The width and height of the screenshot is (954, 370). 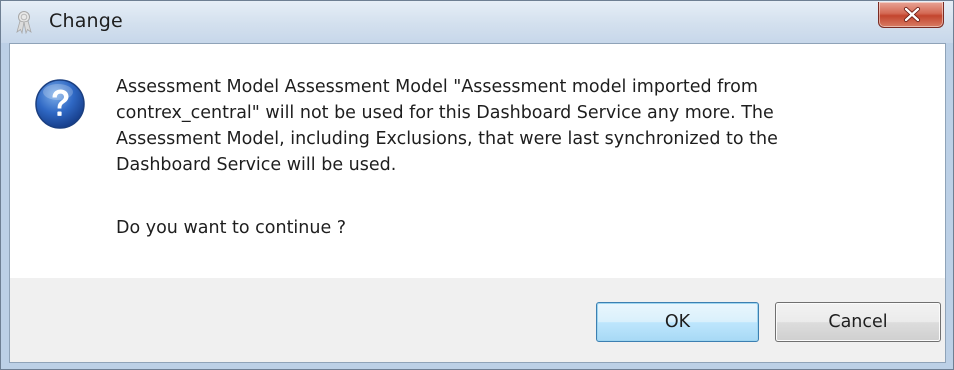 What do you see at coordinates (86, 21) in the screenshot?
I see `window-title: Change` at bounding box center [86, 21].